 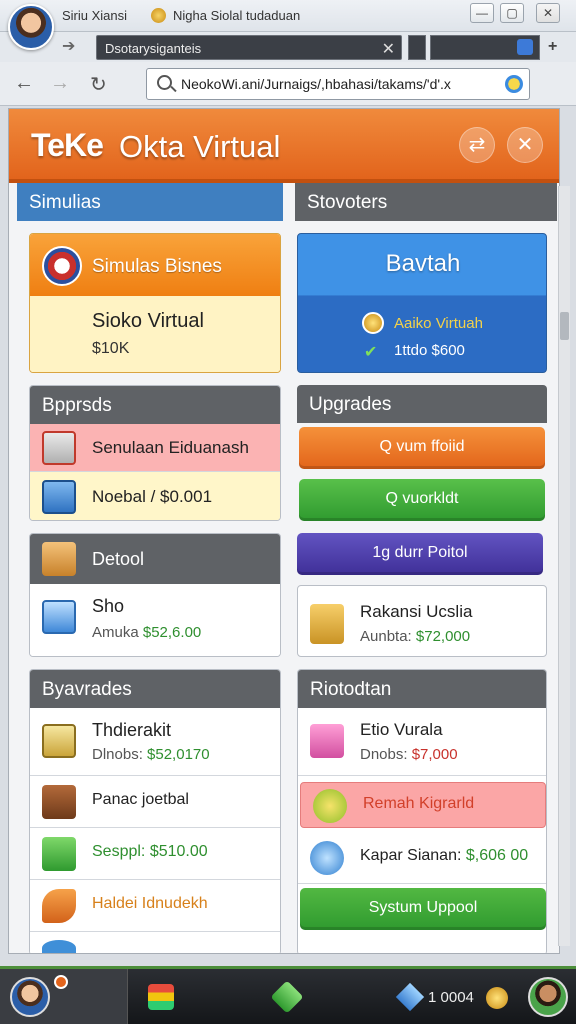 I want to click on window-title-right: Nigha Siolal tudaduan, so click(x=237, y=15).